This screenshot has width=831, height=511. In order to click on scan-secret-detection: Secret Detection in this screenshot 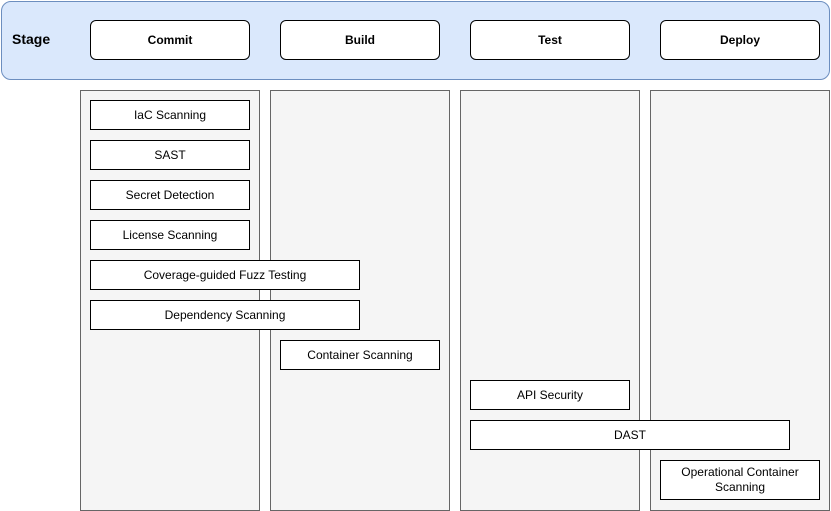, I will do `click(170, 195)`.